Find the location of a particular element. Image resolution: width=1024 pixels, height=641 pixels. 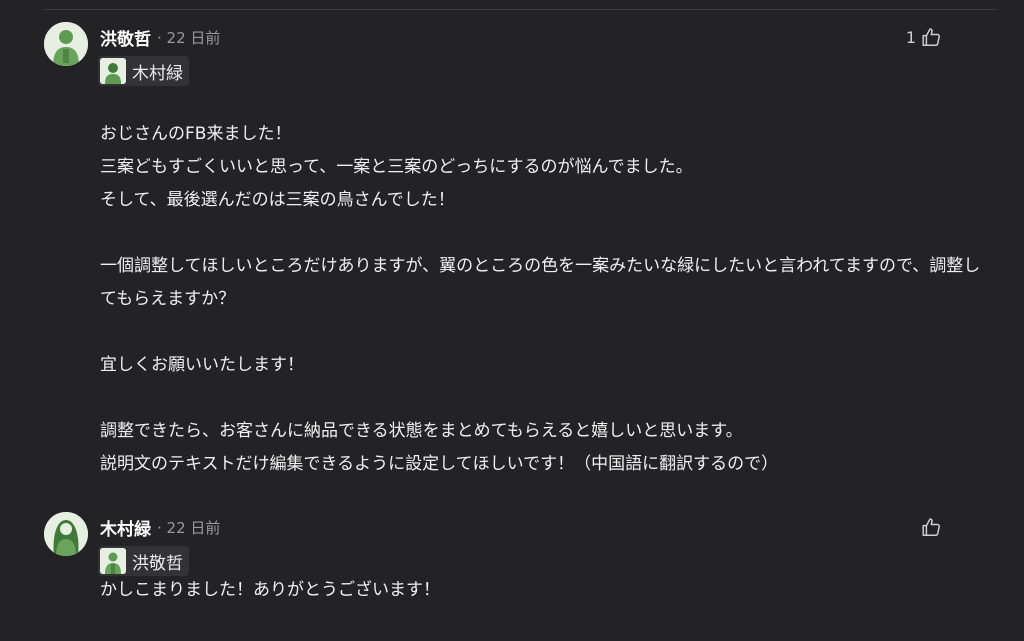

like-control is located at coordinates (929, 527).